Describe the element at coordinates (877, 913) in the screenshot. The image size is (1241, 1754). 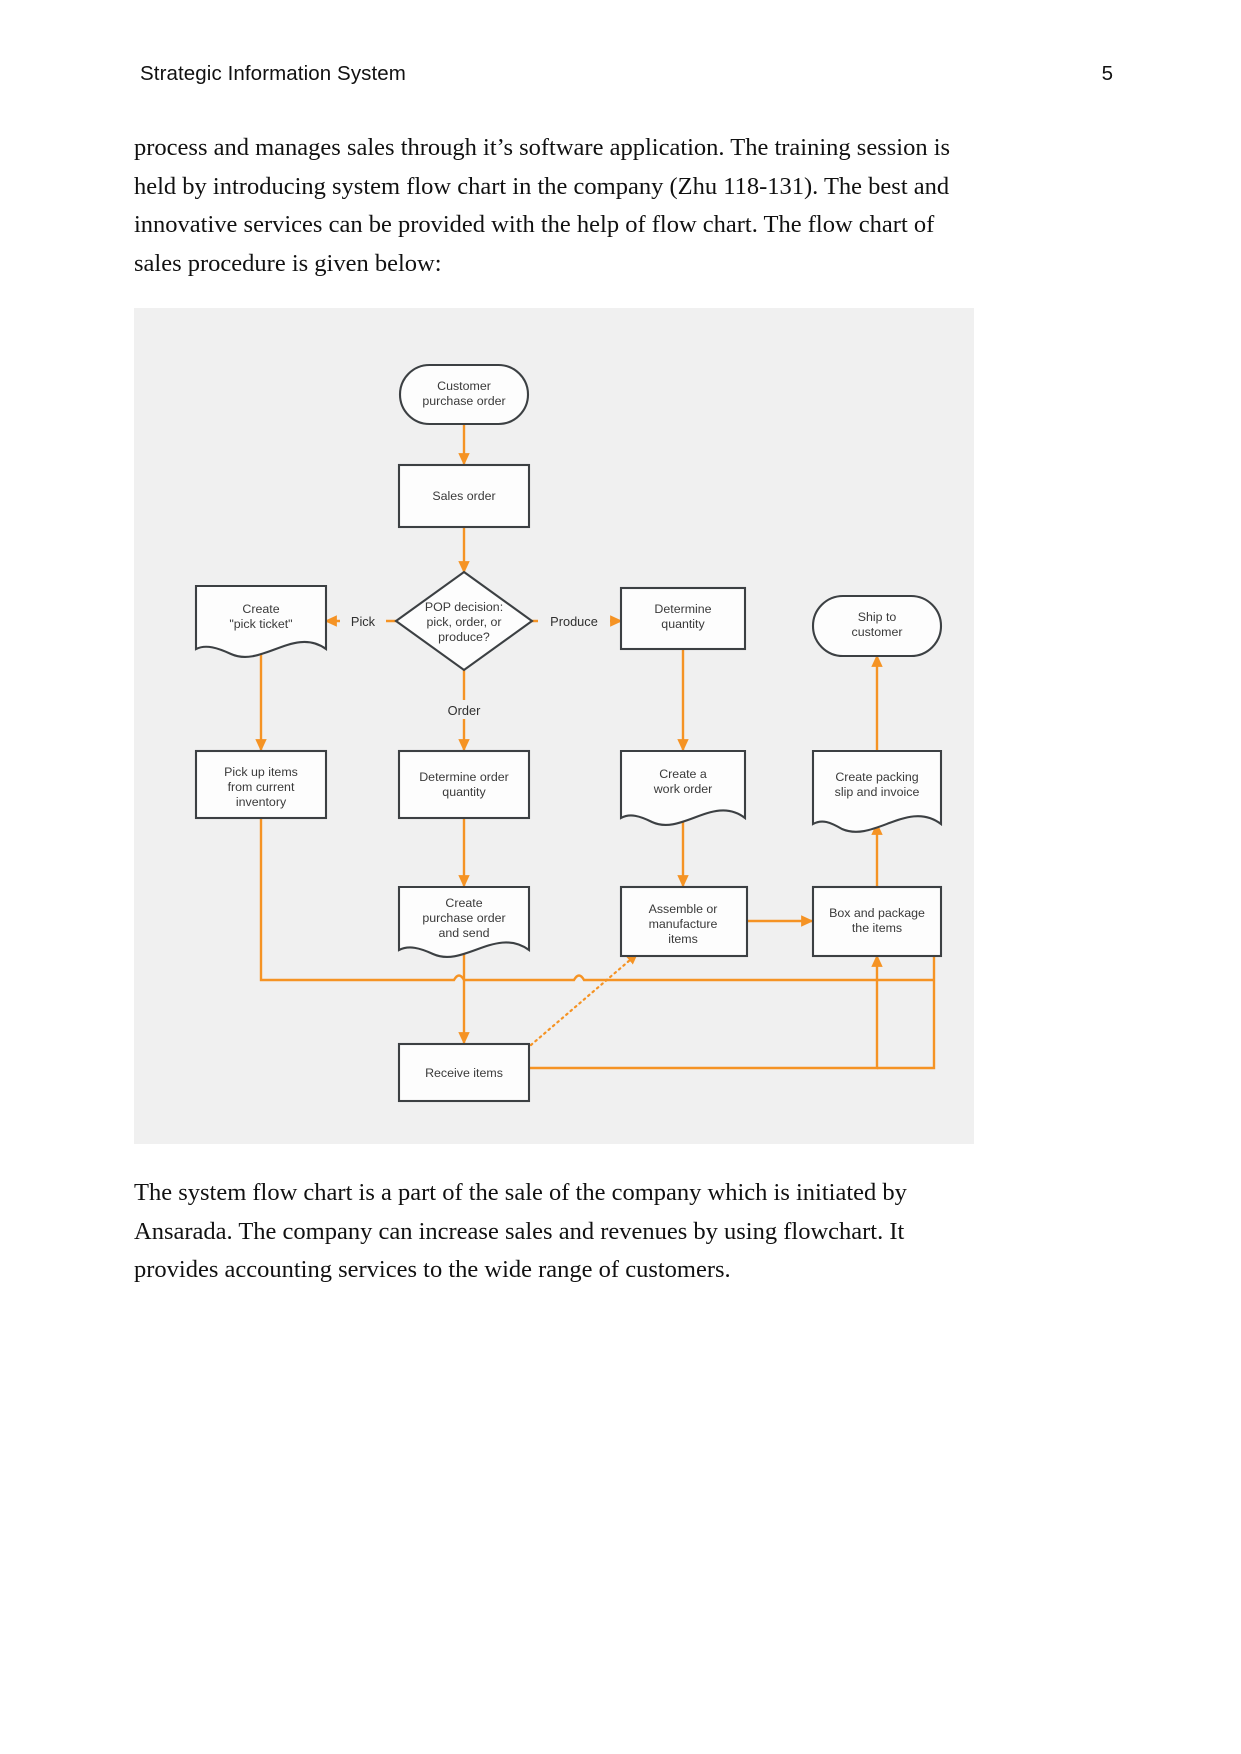
I see `node-label-line1: Box and package` at that location.